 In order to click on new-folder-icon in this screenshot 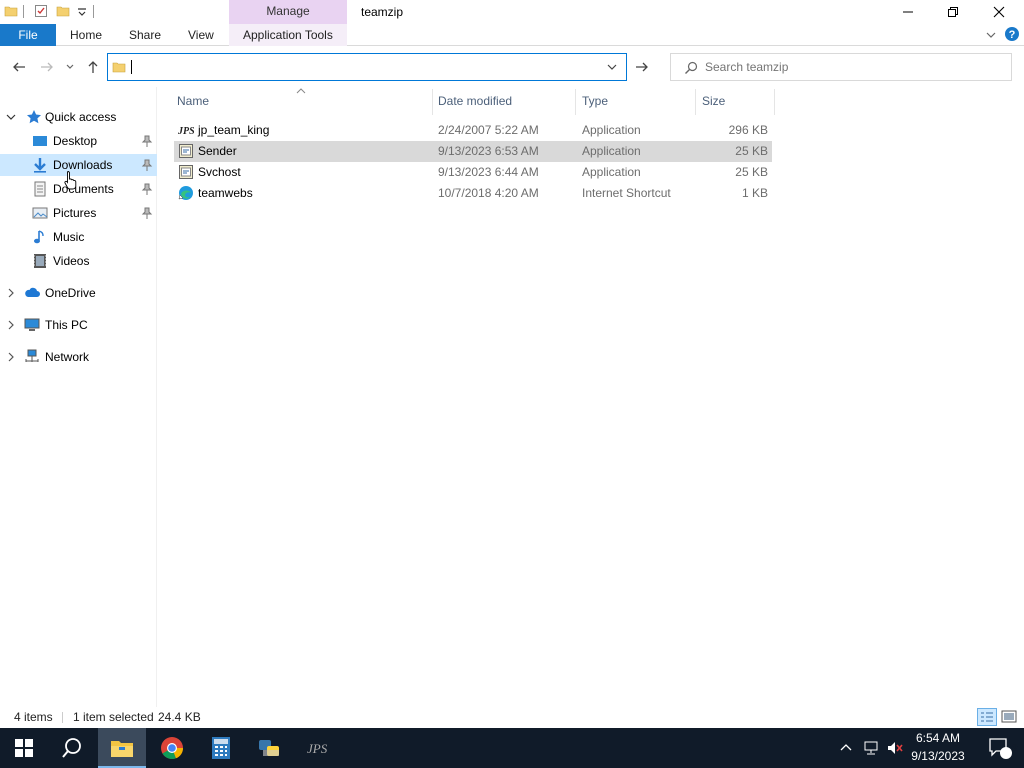, I will do `click(63, 11)`.